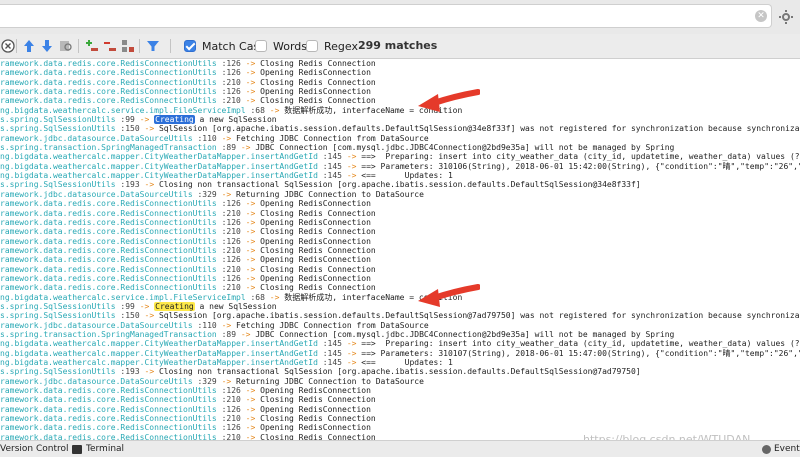 The width and height of the screenshot is (800, 457). What do you see at coordinates (376, 17) in the screenshot?
I see `search-input` at bounding box center [376, 17].